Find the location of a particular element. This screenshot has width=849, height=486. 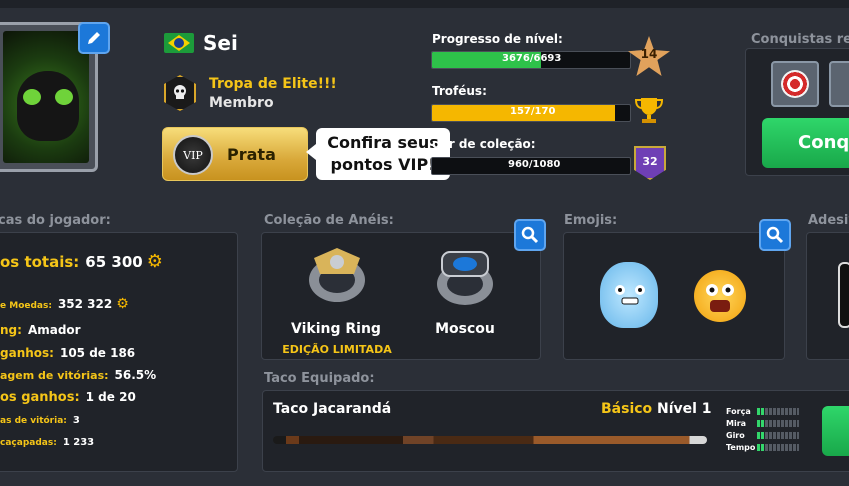

achievements-label: Conquistas rec is located at coordinates (800, 39).